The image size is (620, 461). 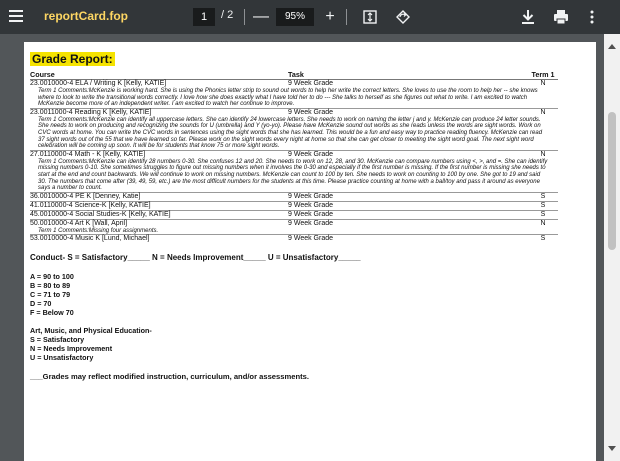 I want to click on vertical-scrollbar, so click(x=612, y=247).